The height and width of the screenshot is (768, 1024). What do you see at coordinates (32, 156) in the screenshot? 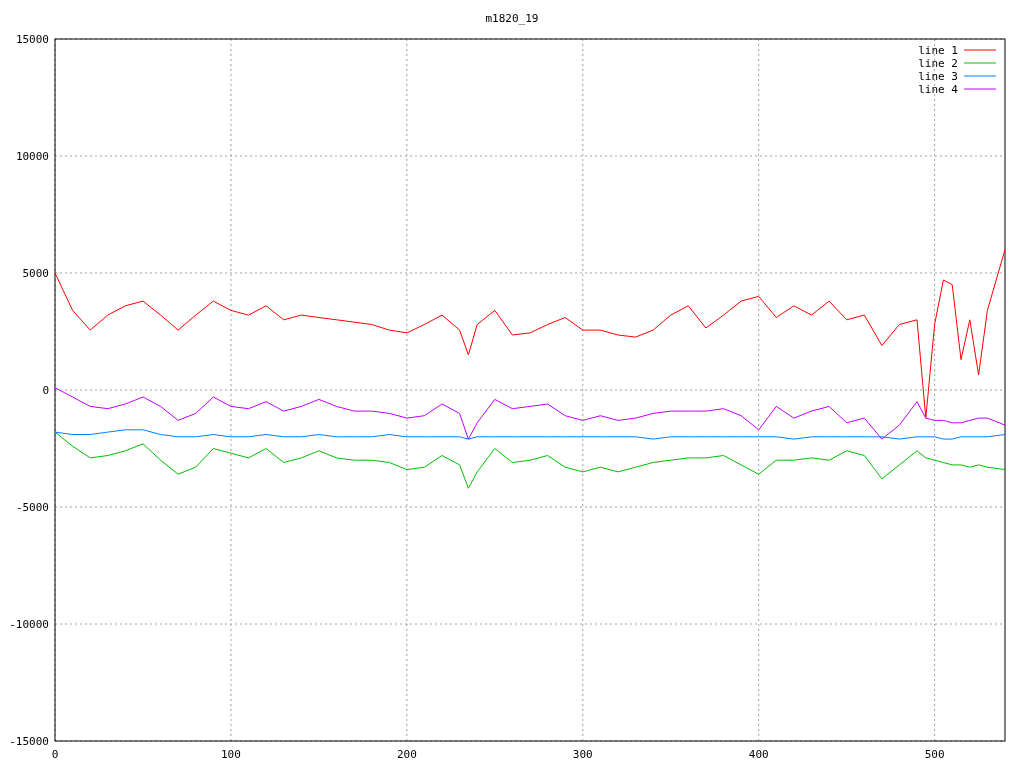
I see `y-tick-label: 10000` at bounding box center [32, 156].